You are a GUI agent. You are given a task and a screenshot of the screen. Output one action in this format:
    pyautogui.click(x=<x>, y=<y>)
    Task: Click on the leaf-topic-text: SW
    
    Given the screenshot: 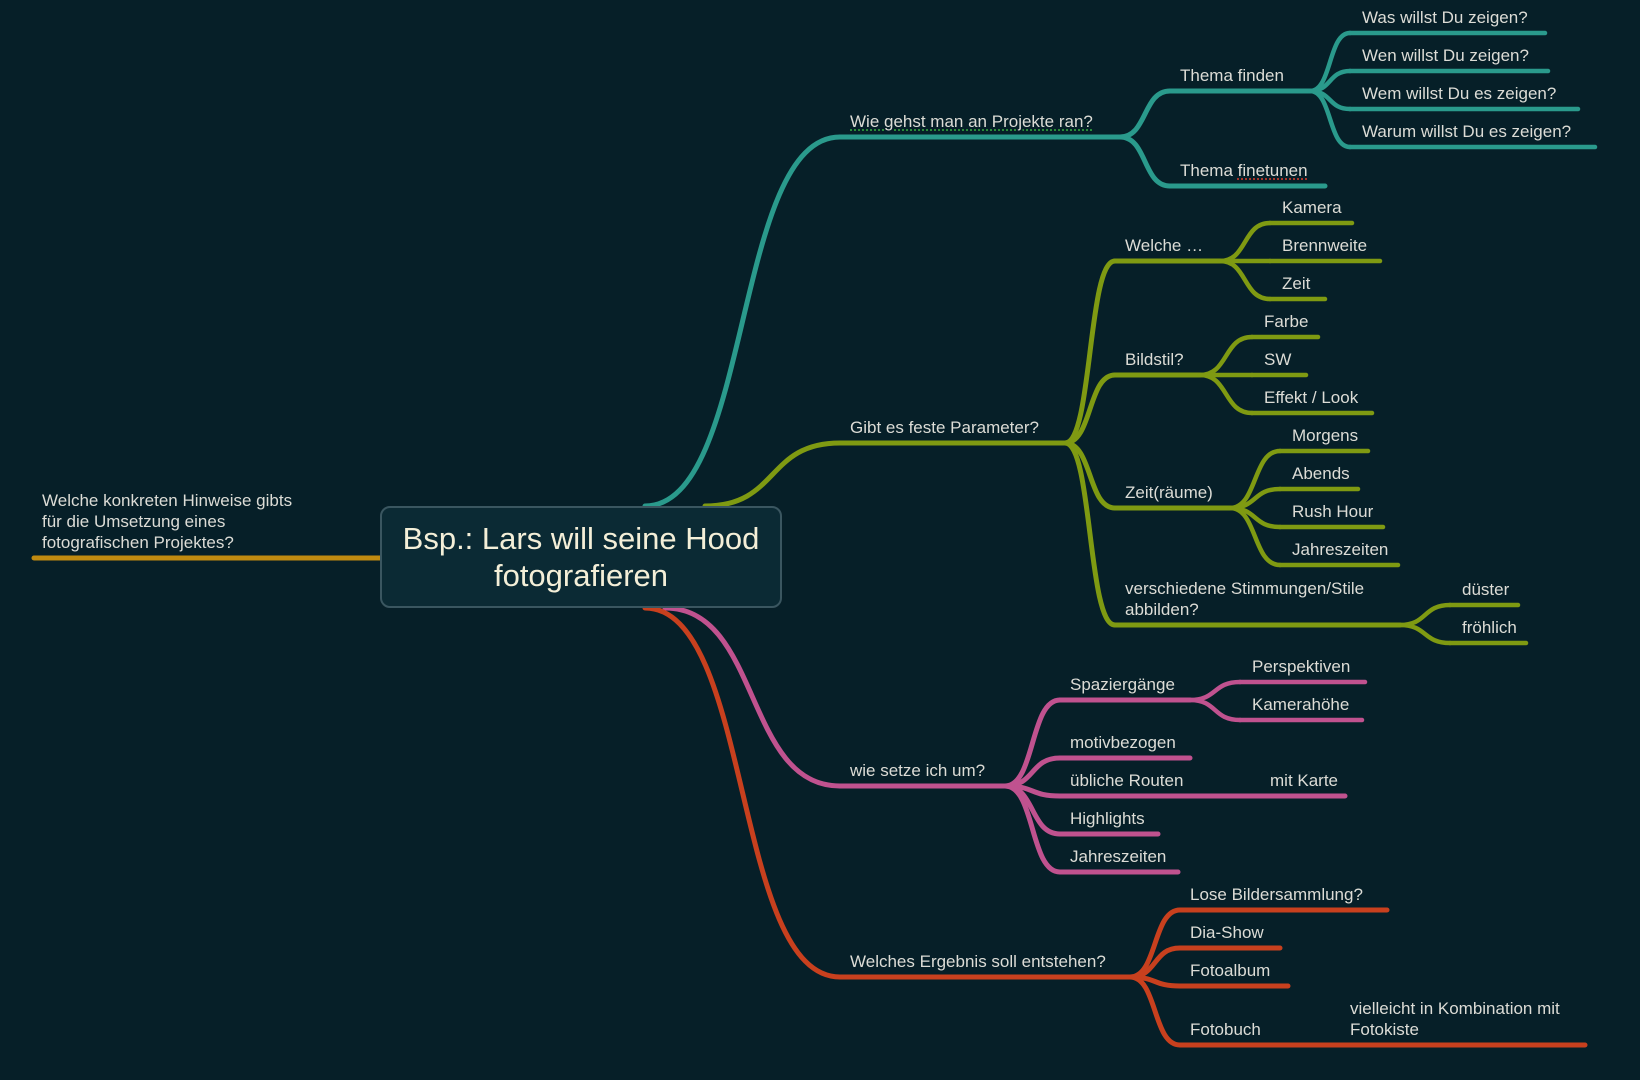 What is the action you would take?
    pyautogui.click(x=1278, y=359)
    